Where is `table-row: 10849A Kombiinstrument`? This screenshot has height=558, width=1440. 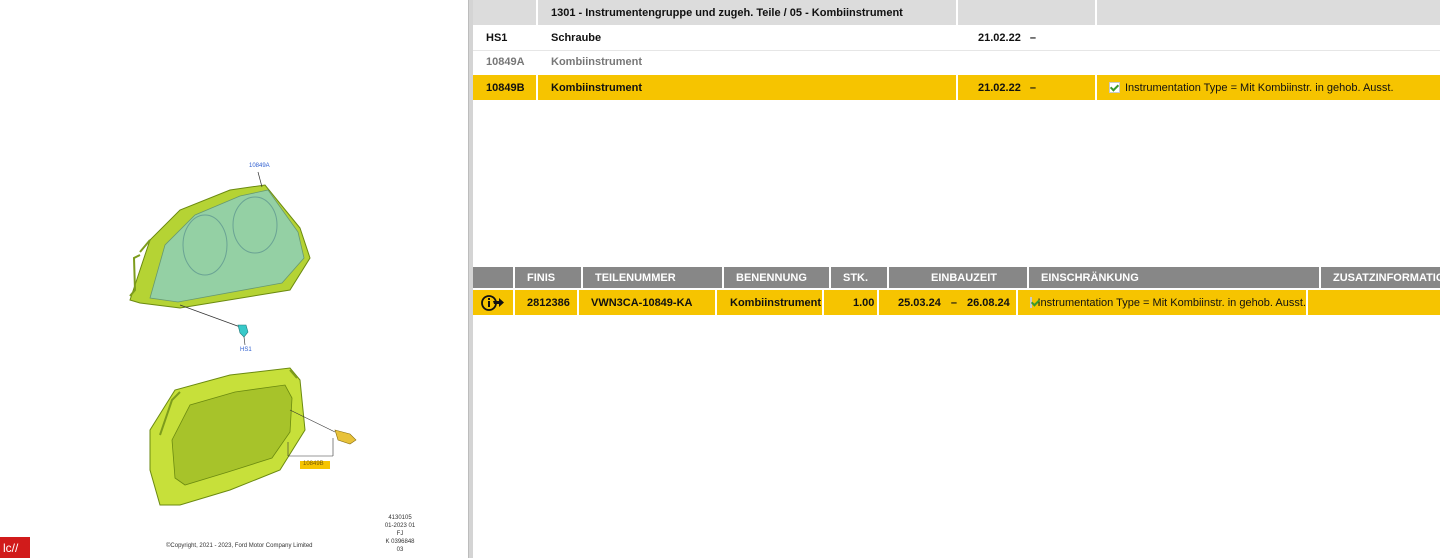
table-row: 10849A Kombiinstrument is located at coordinates (956, 62).